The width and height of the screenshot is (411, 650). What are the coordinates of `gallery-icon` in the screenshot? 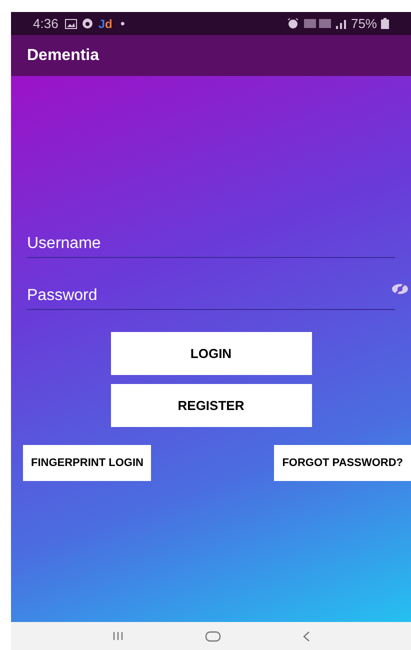 It's located at (71, 23).